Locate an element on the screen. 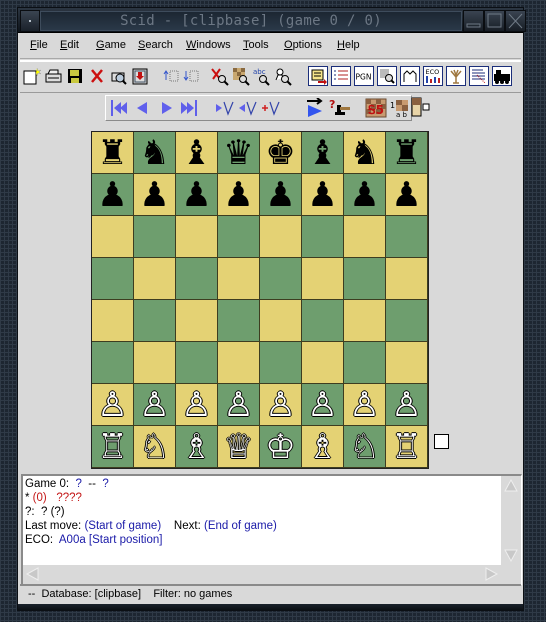  square-d8: ♛ is located at coordinates (239, 153).